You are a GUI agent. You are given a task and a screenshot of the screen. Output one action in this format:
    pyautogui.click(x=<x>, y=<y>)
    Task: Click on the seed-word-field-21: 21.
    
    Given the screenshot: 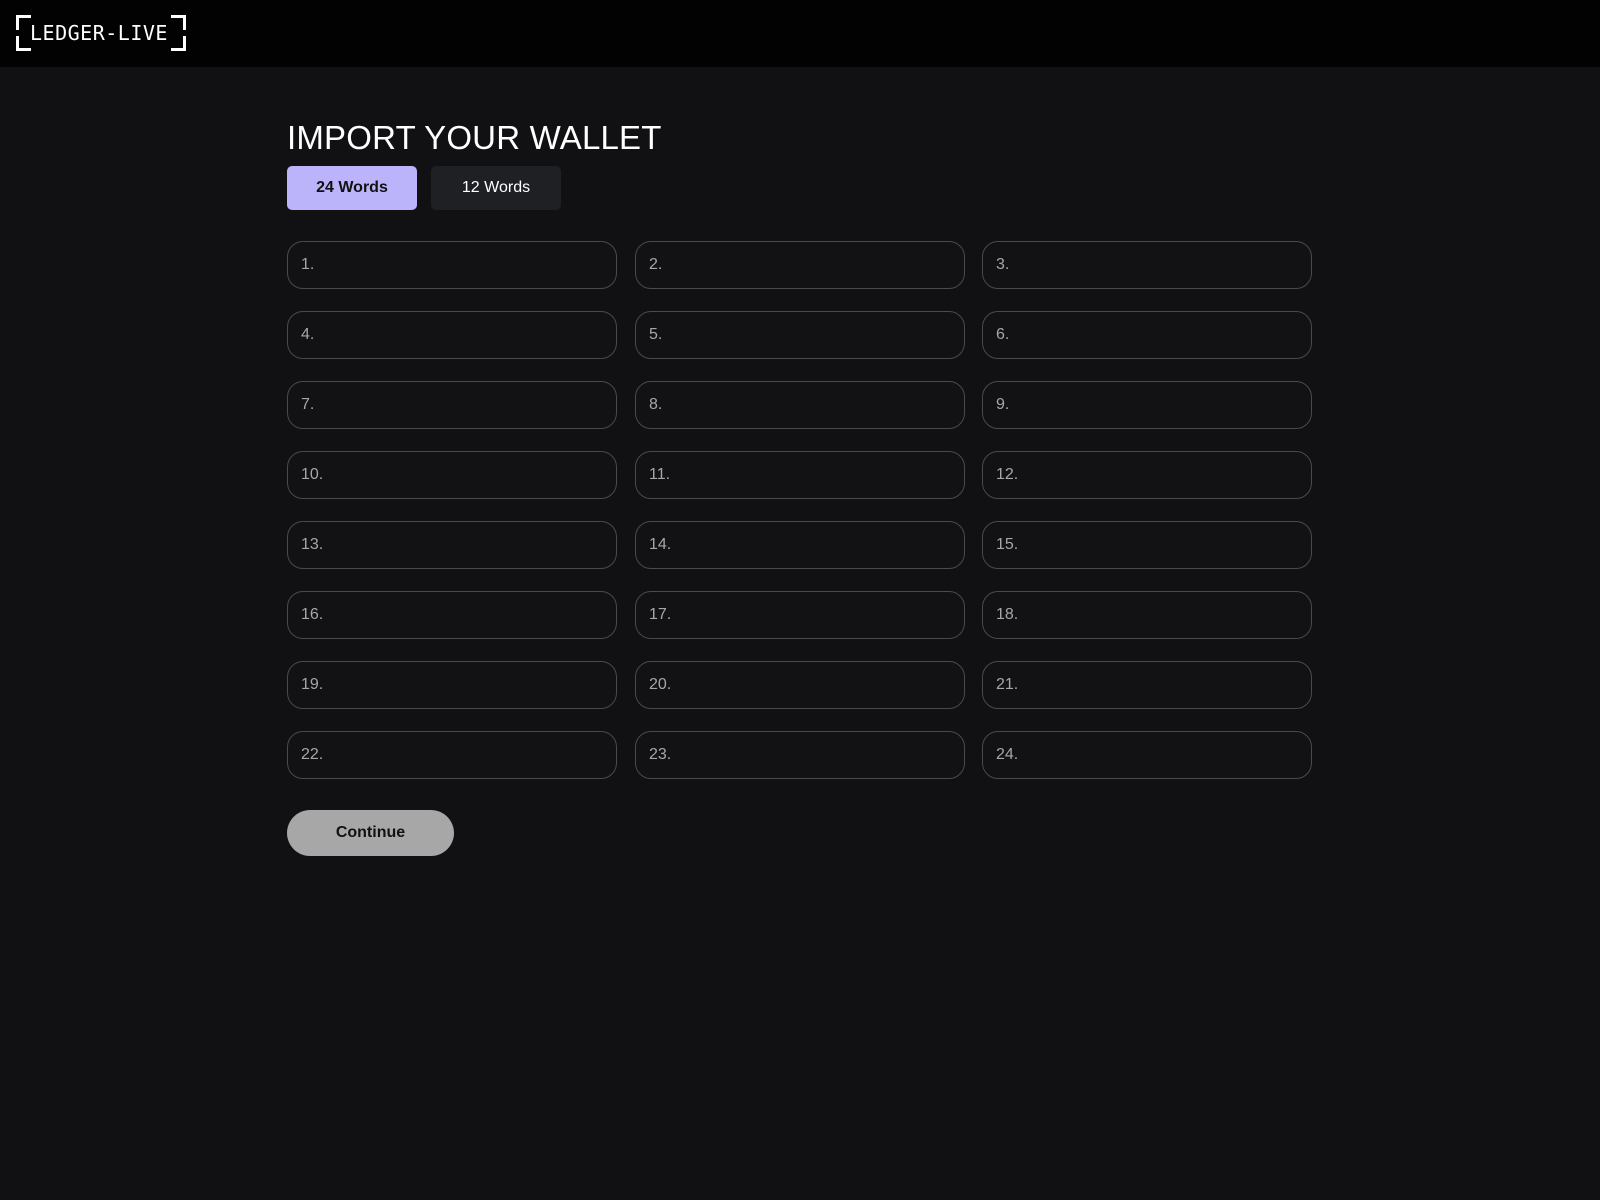 What is the action you would take?
    pyautogui.click(x=1147, y=685)
    